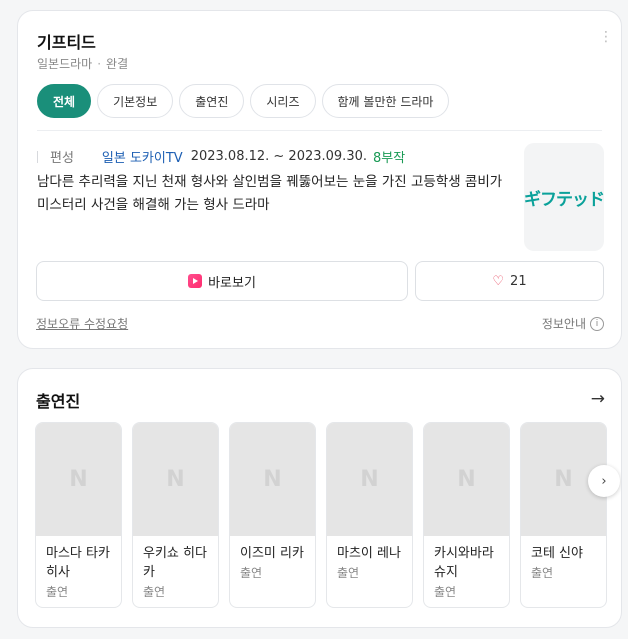 The width and height of the screenshot is (628, 639). What do you see at coordinates (518, 281) in the screenshot?
I see `like-count: 21` at bounding box center [518, 281].